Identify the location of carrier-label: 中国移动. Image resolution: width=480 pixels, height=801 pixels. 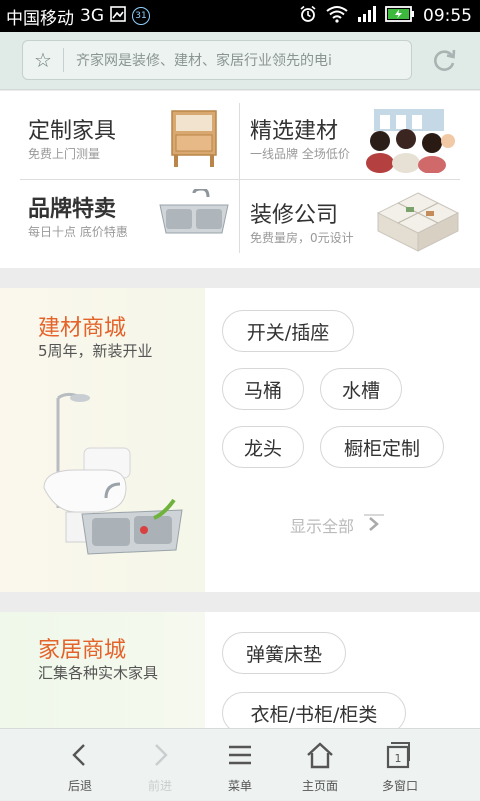
(40, 18).